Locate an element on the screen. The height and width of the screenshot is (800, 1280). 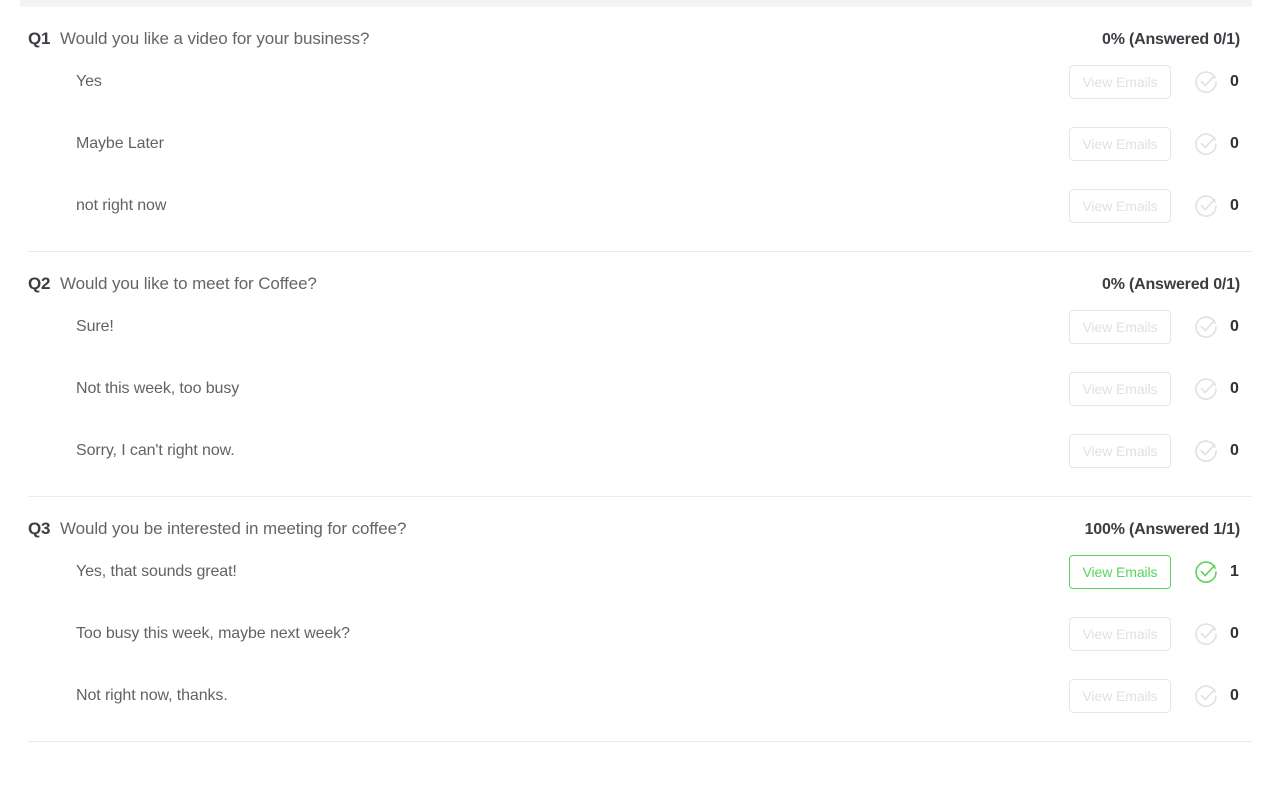
question-answer-stat: 100% (Answered 1/1) is located at coordinates (1162, 529).